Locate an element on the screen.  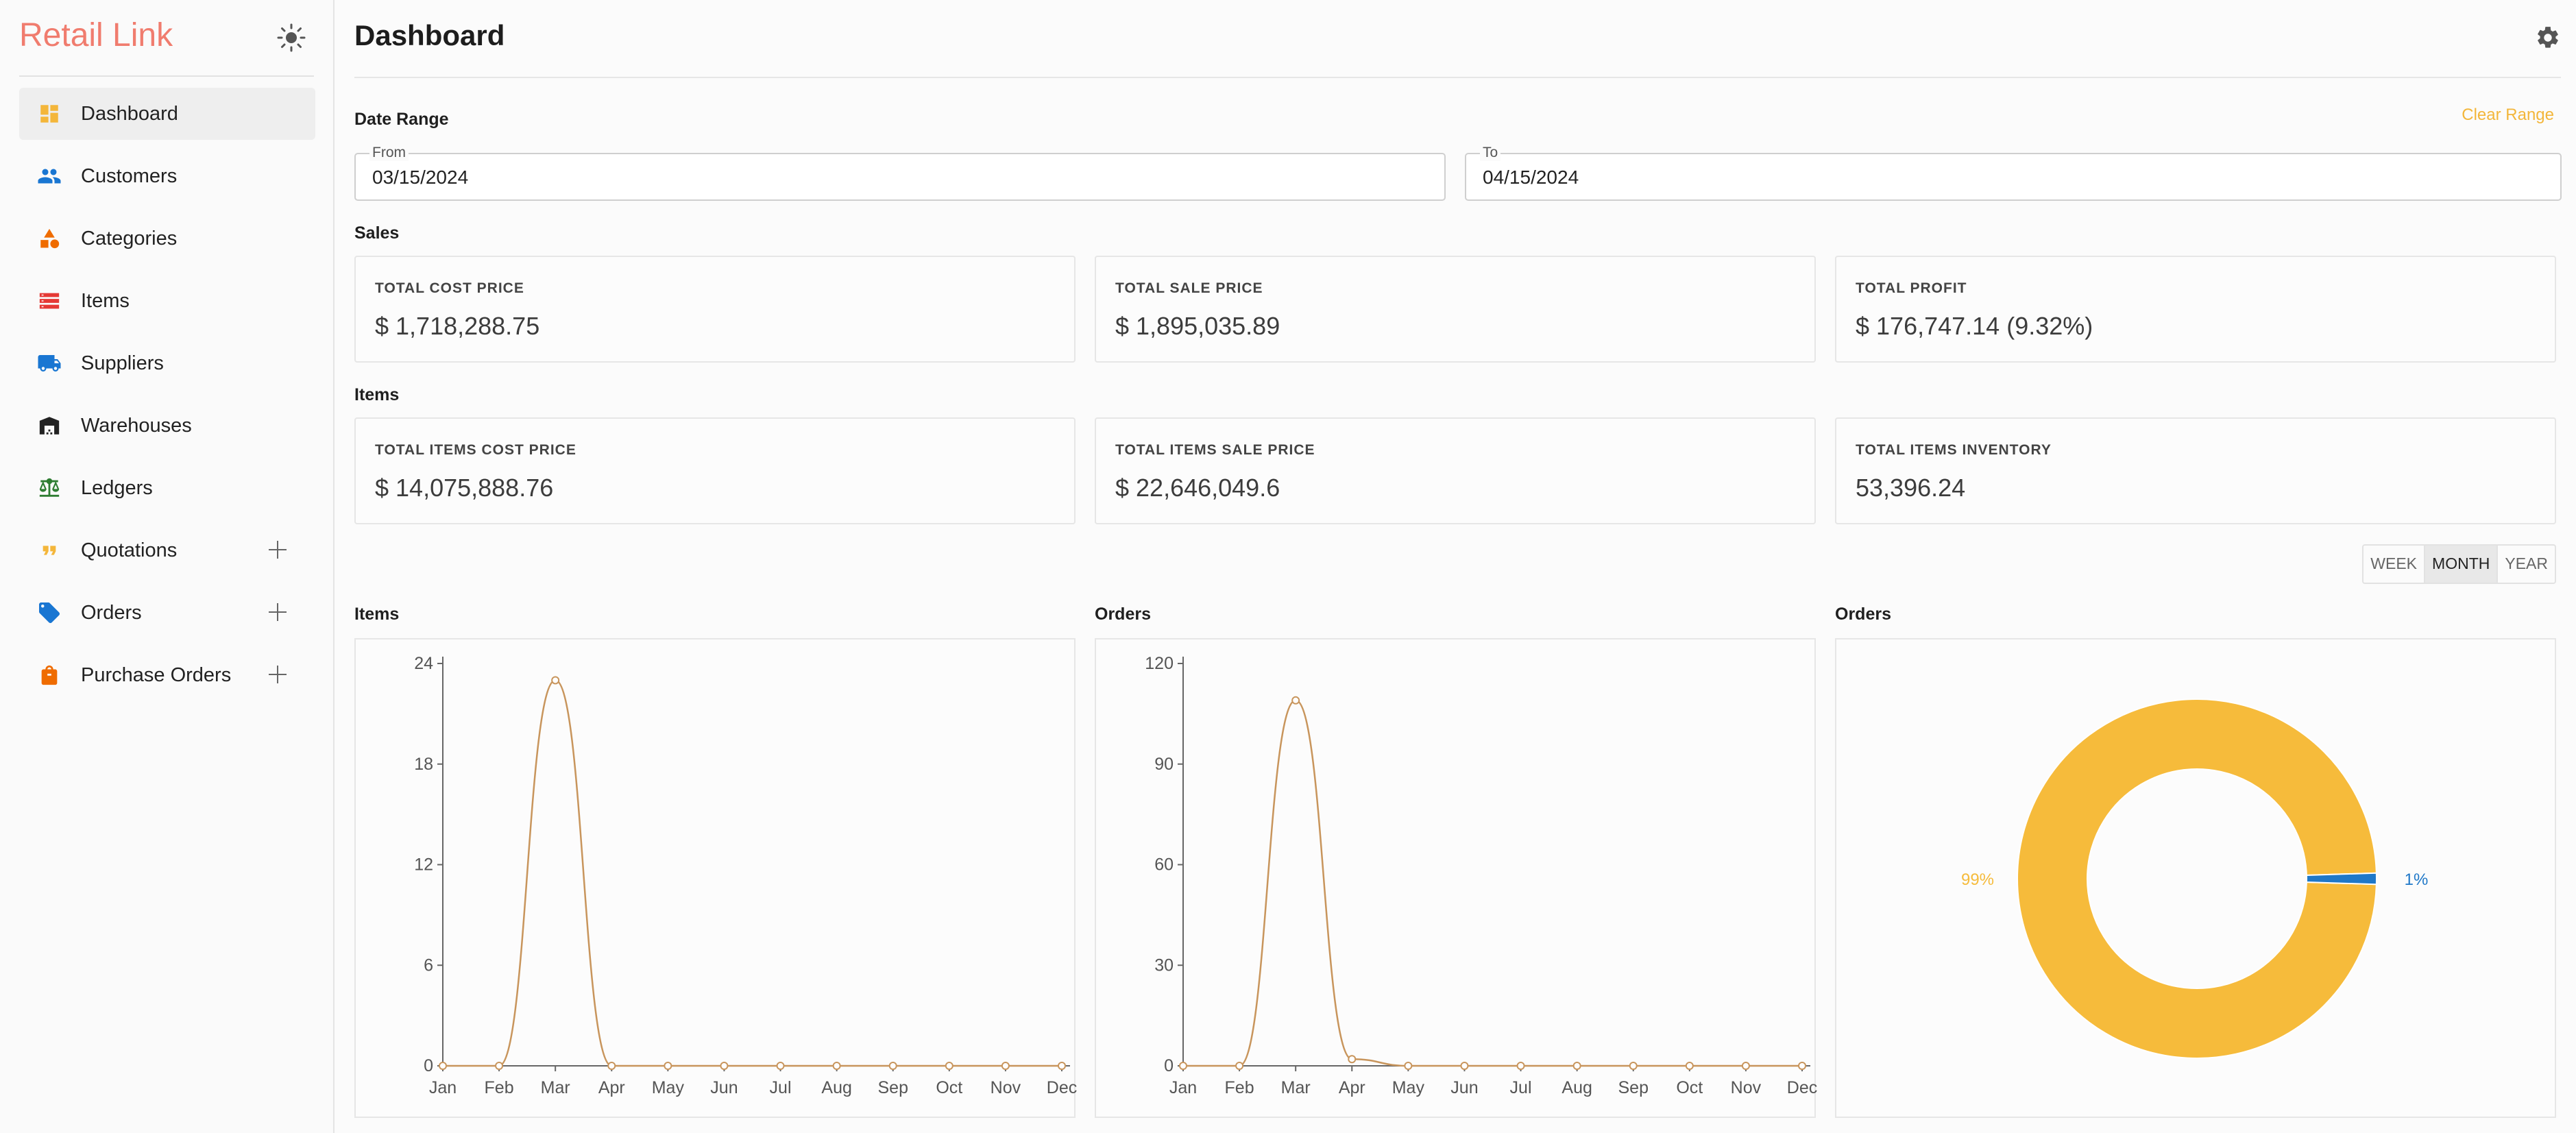
sidebar-item-items: Items is located at coordinates (167, 301).